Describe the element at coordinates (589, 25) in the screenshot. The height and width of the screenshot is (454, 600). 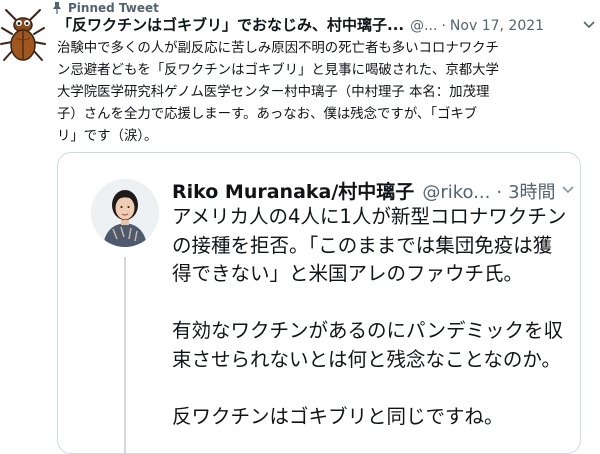
I see `more-options-icon` at that location.